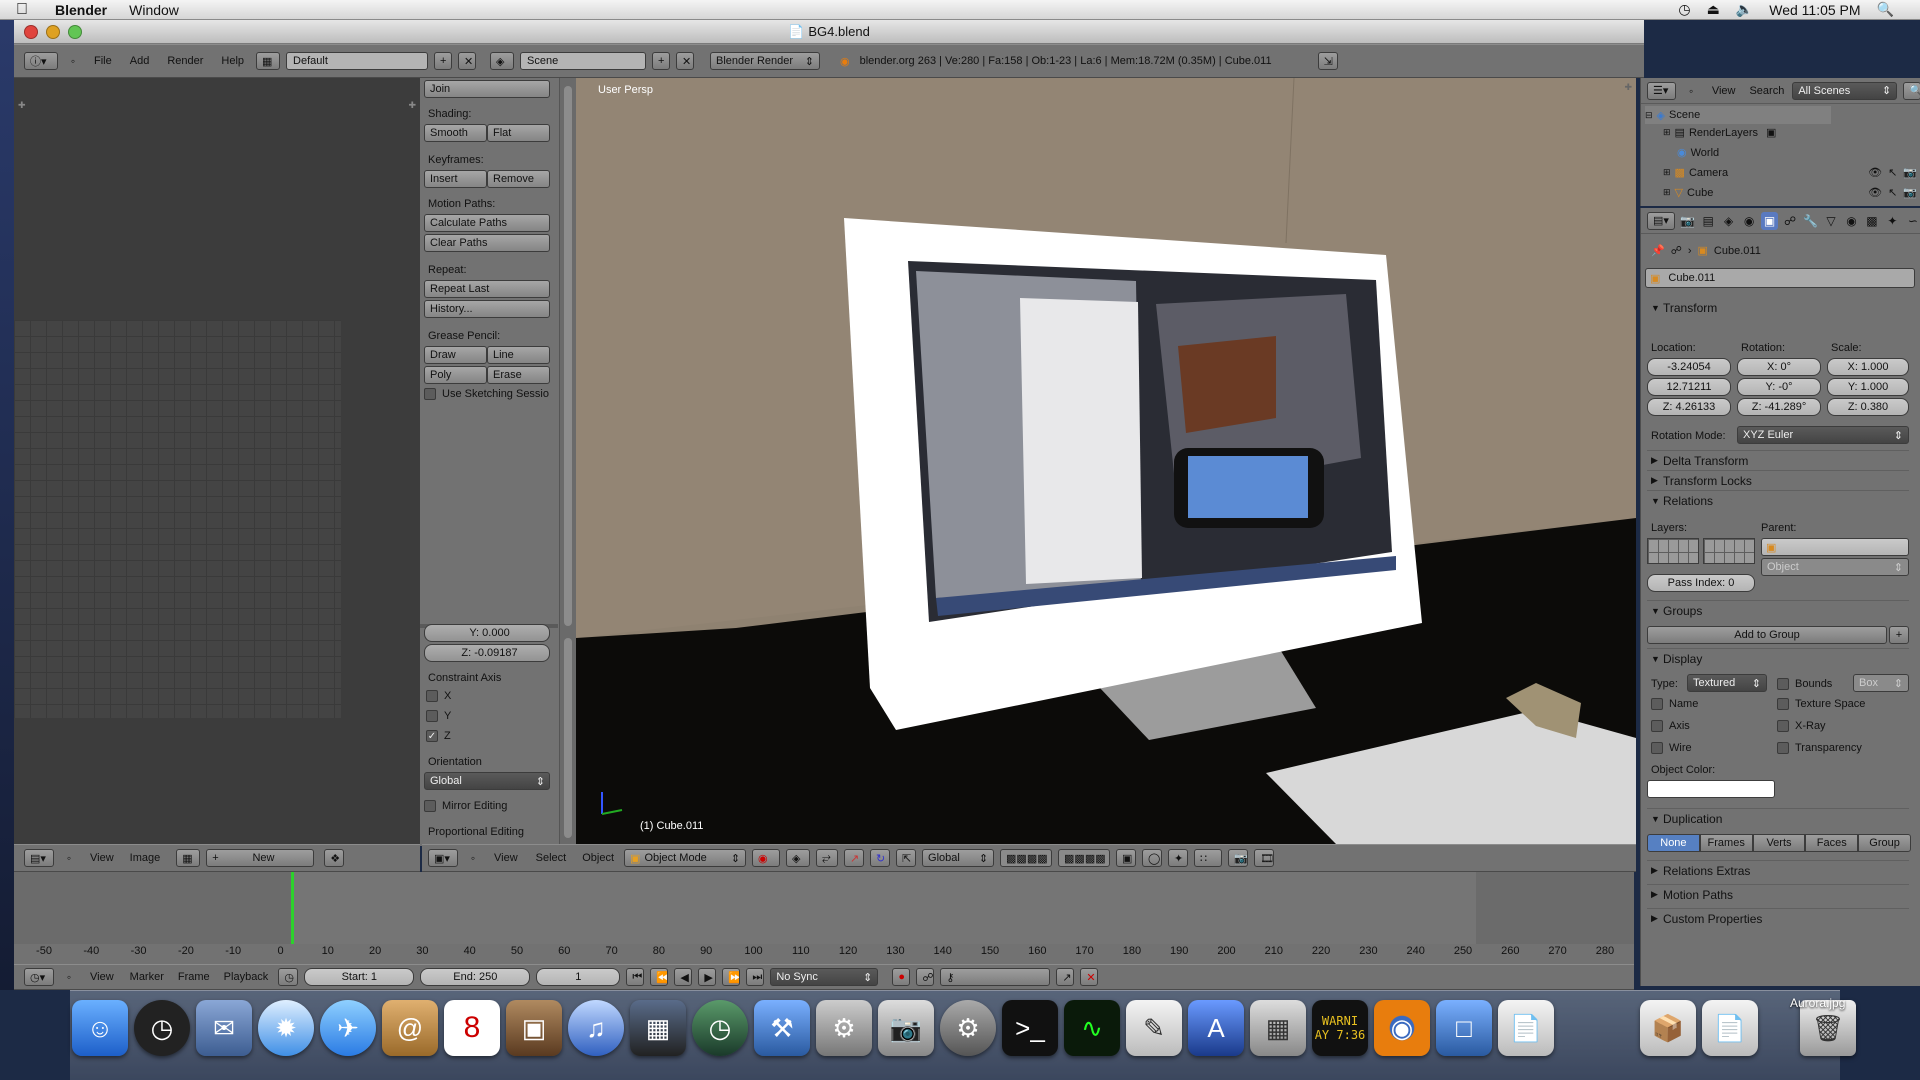 This screenshot has height=1080, width=1920. Describe the element at coordinates (1790, 193) in the screenshot. I see `outliner-item-cube: ⊞ ▽ Cube 👁 ↖ 📷` at that location.